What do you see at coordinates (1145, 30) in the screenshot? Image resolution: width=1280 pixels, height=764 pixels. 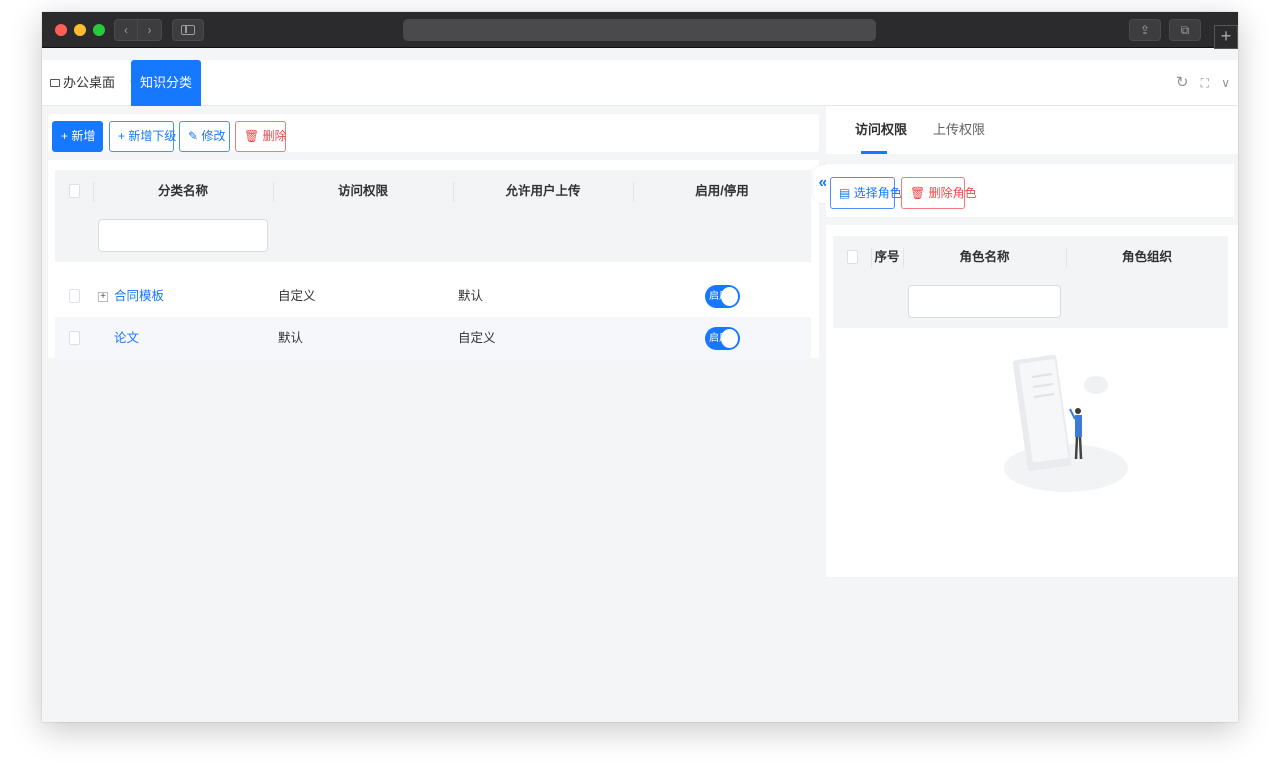 I see `share-button: ⇪` at bounding box center [1145, 30].